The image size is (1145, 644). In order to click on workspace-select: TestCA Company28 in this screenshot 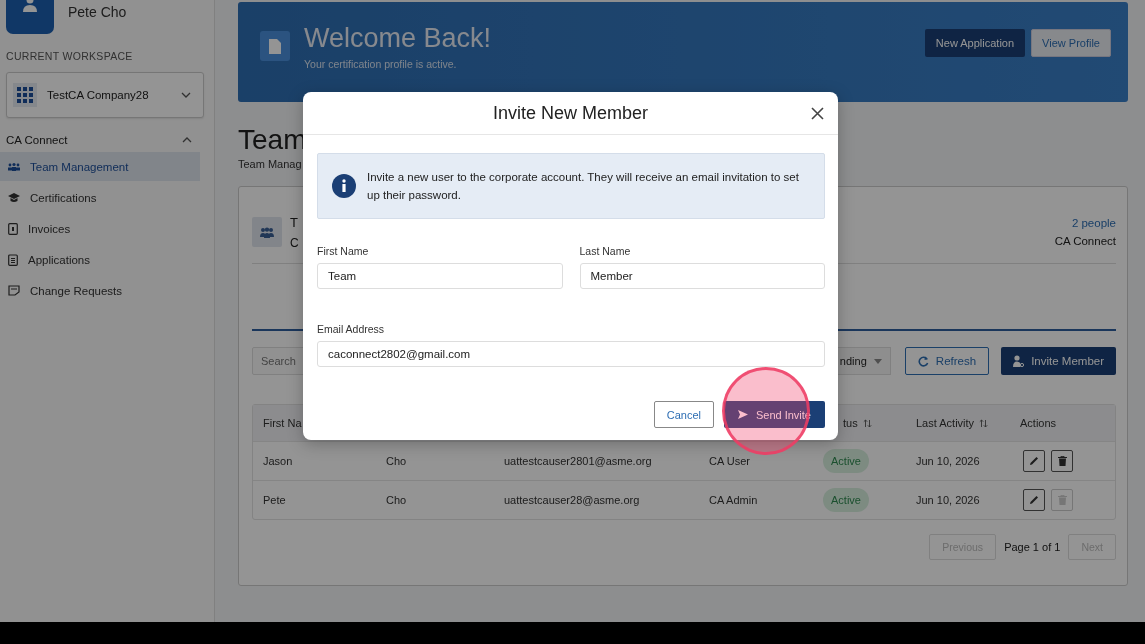, I will do `click(105, 95)`.